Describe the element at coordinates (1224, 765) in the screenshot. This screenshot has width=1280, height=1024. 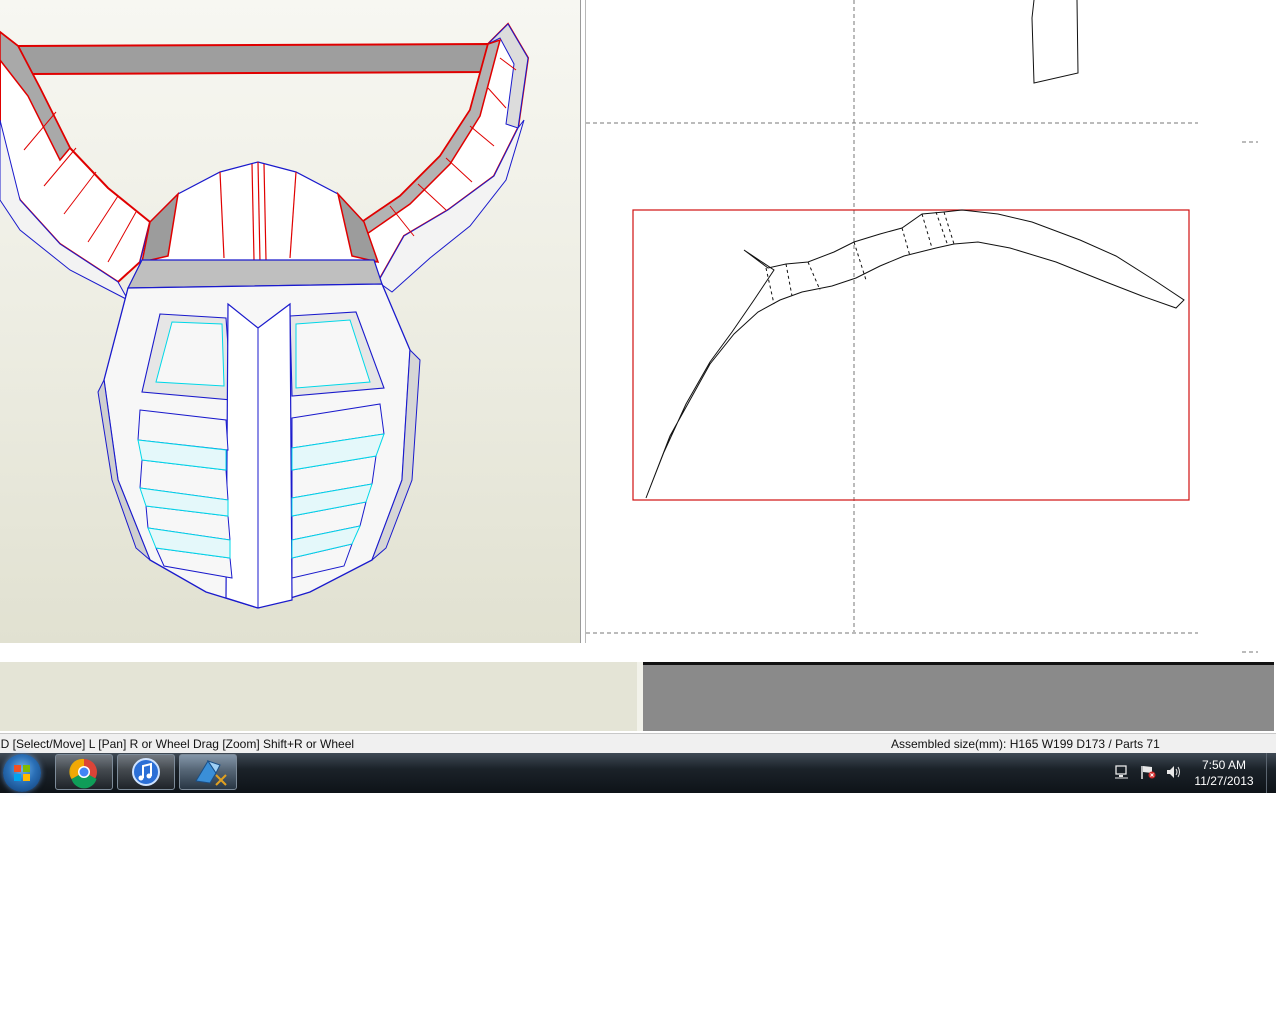
I see `clock-time: 7:50 AM` at that location.